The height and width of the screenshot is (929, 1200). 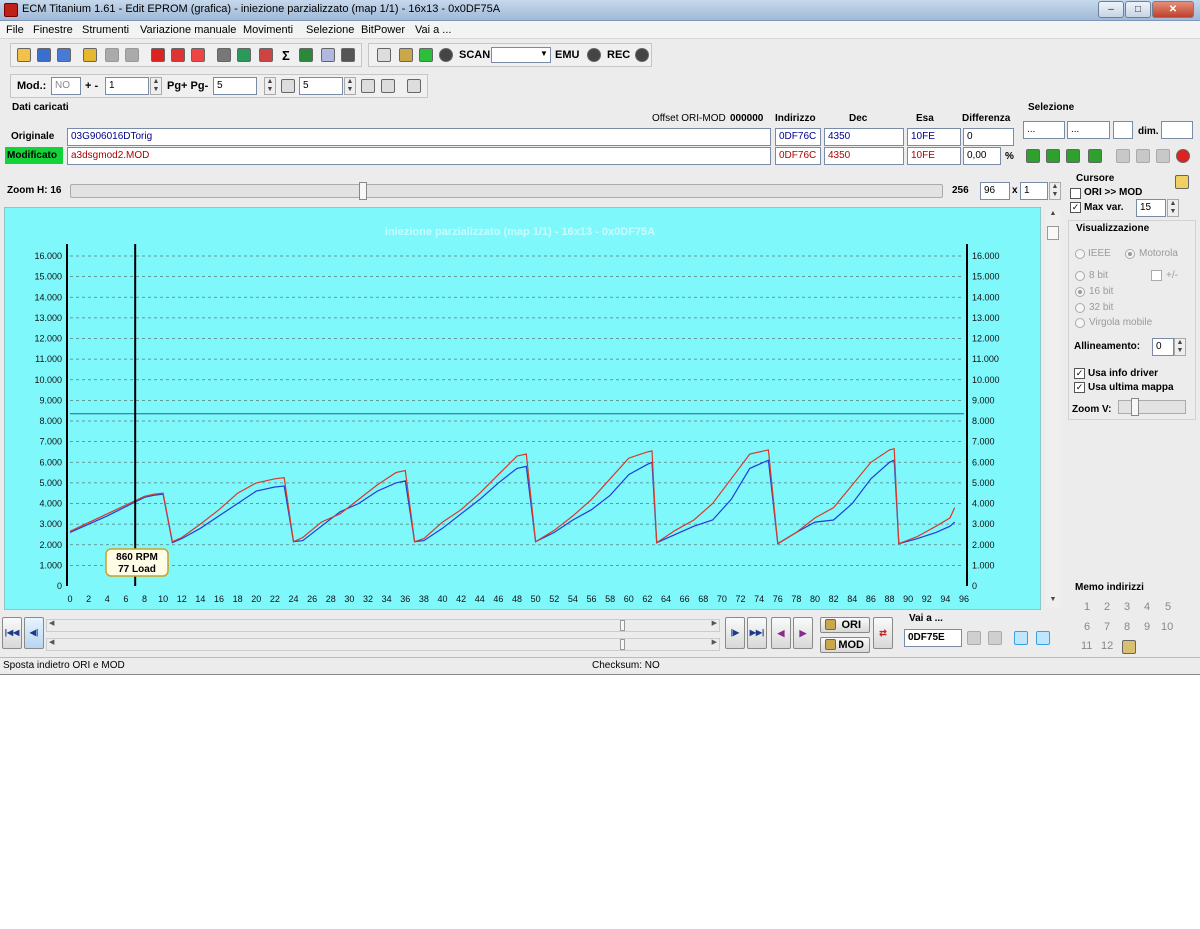 What do you see at coordinates (350, 86) in the screenshot?
I see `p-spinner: ▲ ▼` at bounding box center [350, 86].